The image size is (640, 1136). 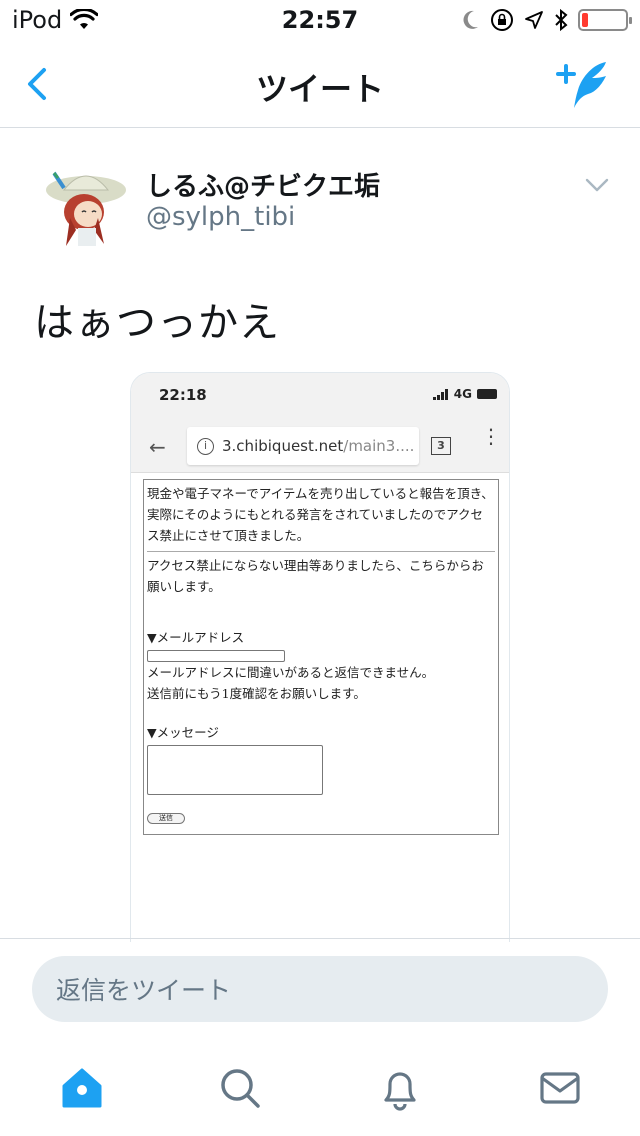 I want to click on media-network: 4G, so click(x=462, y=394).